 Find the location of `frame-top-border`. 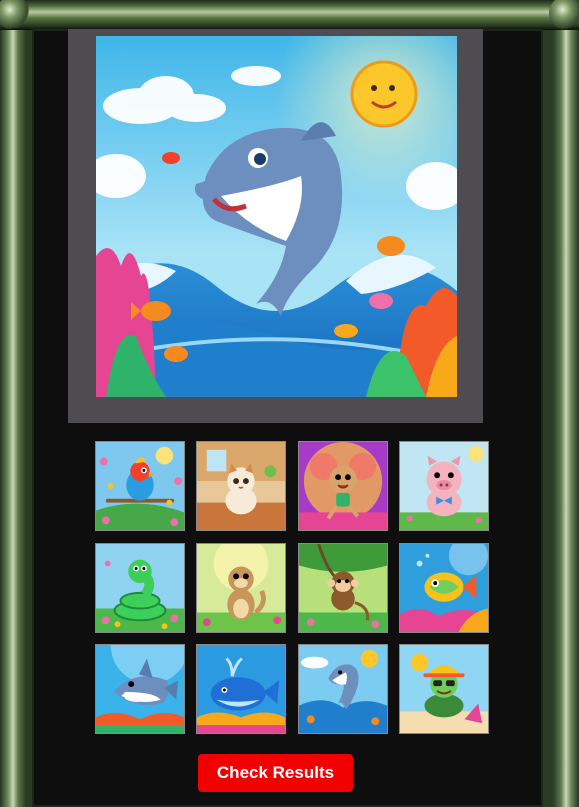

frame-top-border is located at coordinates (289, 15).